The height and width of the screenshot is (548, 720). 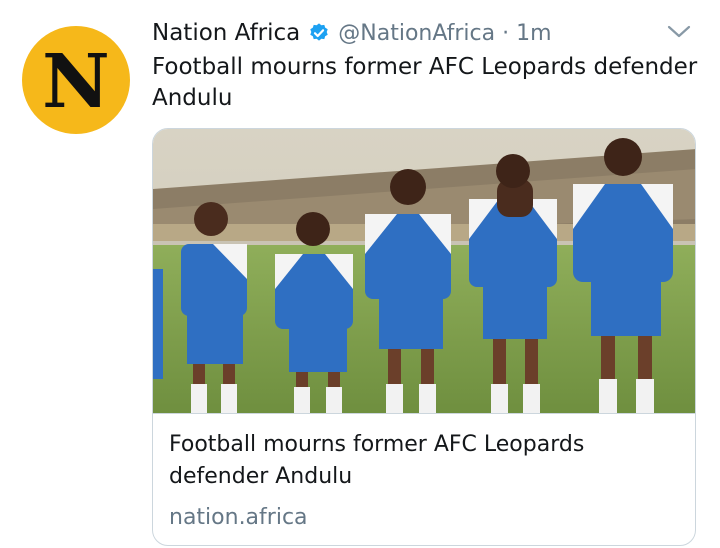 What do you see at coordinates (416, 33) in the screenshot?
I see `user-handle: @NationAfrica` at bounding box center [416, 33].